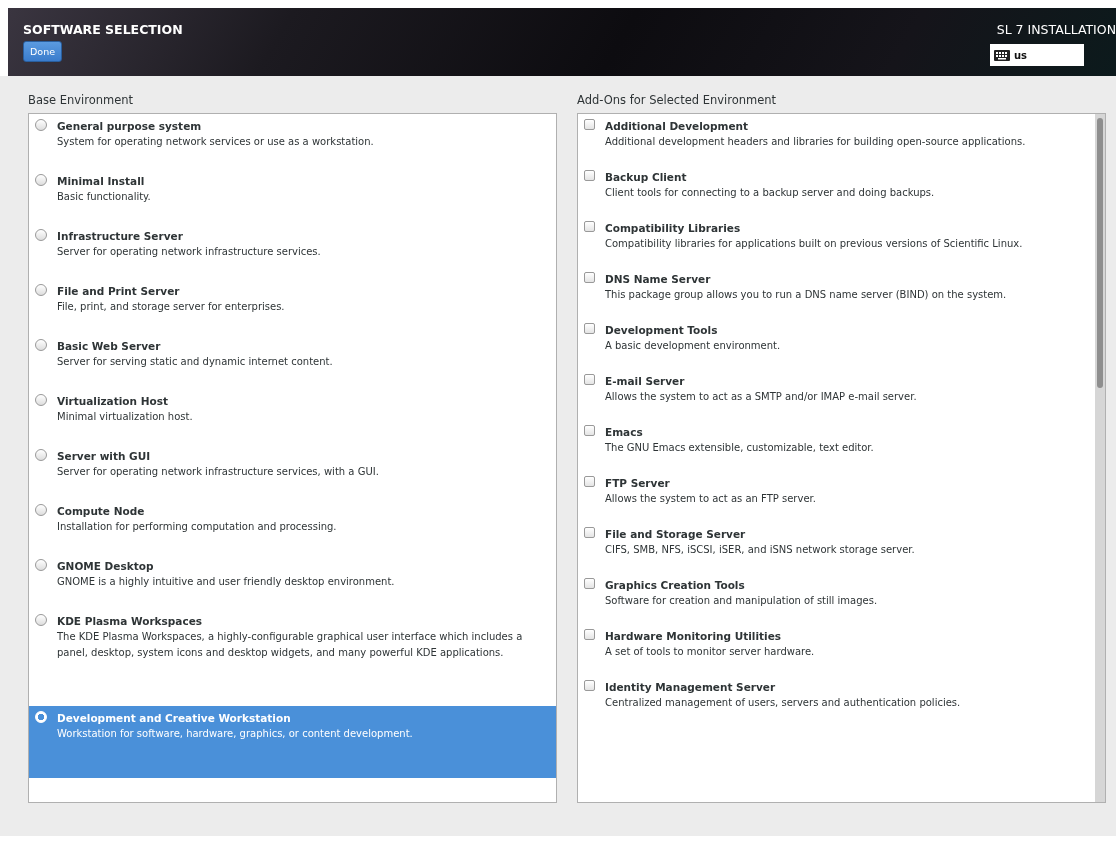 This screenshot has height=844, width=1116. I want to click on option-description: The KDE Plasma Workspaces, a highly-configurable graphical user interface which includes a panel, desktop, system icons and desktop widgets, and many powerful KDE applications., so click(290, 645).